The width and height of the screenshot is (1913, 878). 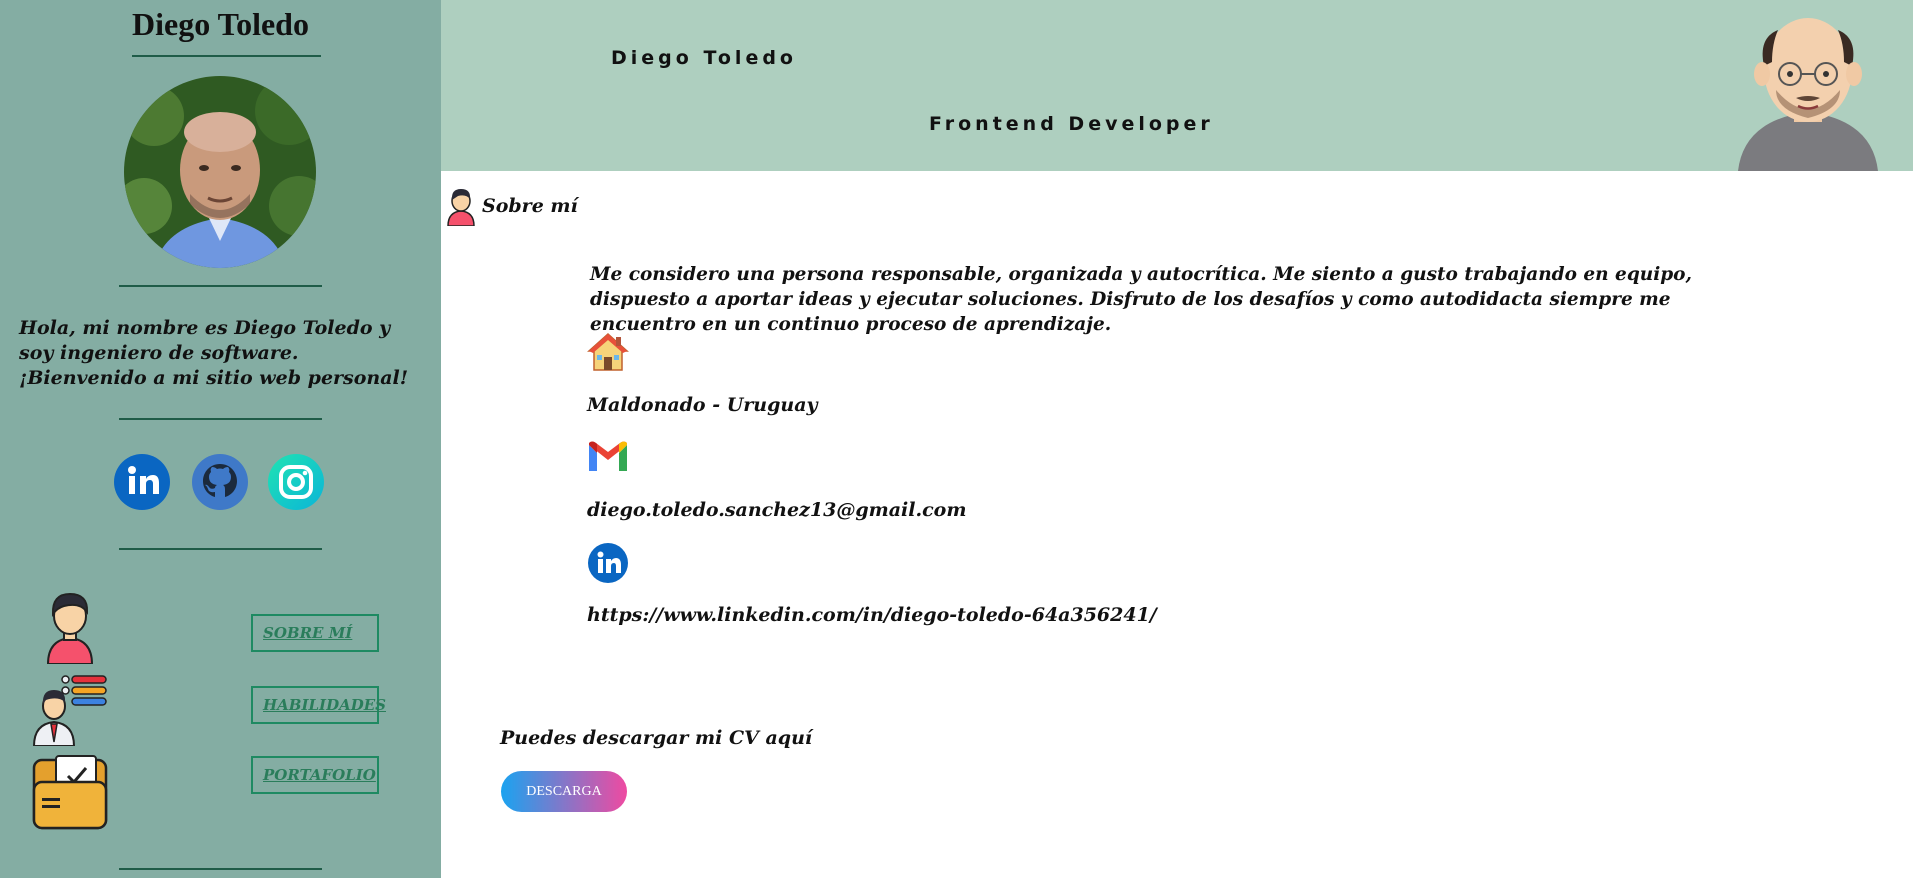 What do you see at coordinates (776, 510) in the screenshot?
I see `email-text: diego.toledo.sanchez13@gmail.com` at bounding box center [776, 510].